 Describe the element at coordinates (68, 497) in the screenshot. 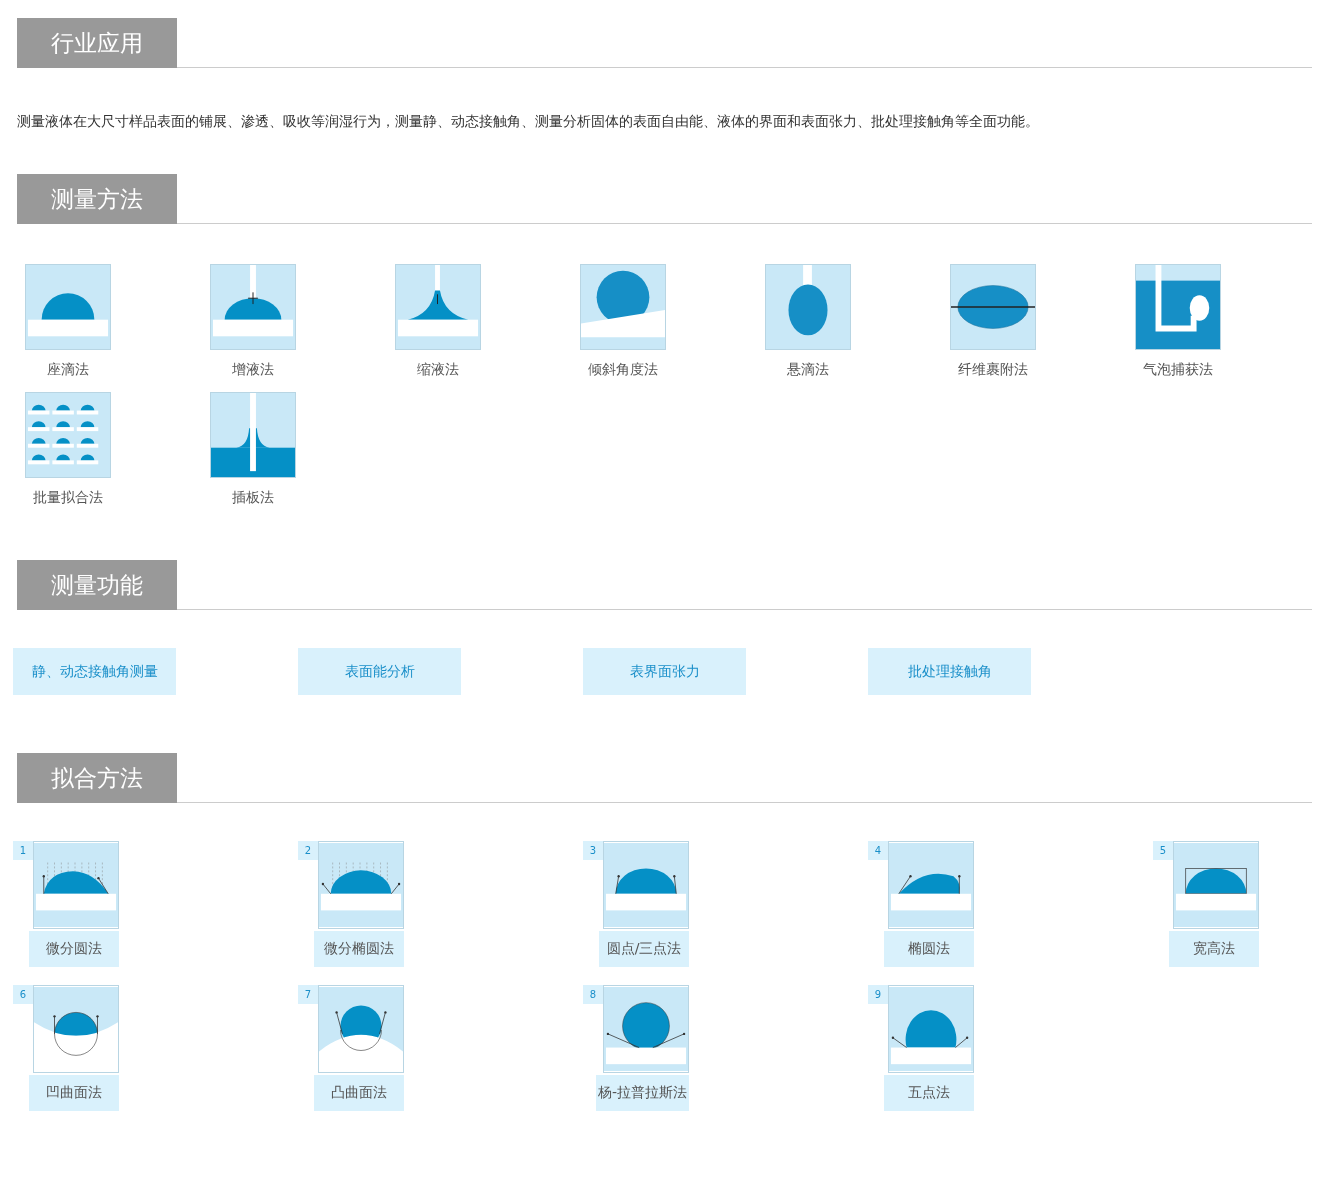

I see `method-label: 批量拟合法` at that location.